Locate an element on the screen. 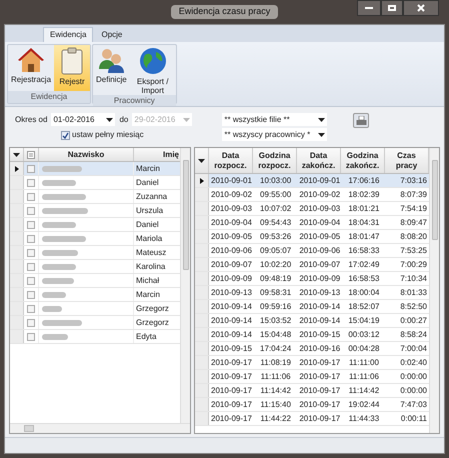  table-row: 2010-09-14 15:03:52 2010-09-14 15:04:19 0:00:27 is located at coordinates (312, 321).